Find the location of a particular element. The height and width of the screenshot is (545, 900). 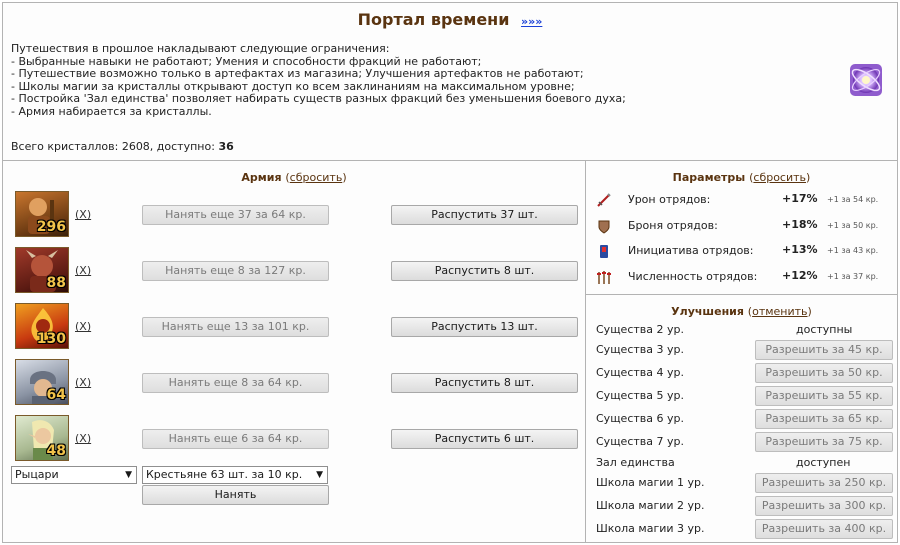

upgrade-label: Школа магии 2 ур. is located at coordinates (650, 505).